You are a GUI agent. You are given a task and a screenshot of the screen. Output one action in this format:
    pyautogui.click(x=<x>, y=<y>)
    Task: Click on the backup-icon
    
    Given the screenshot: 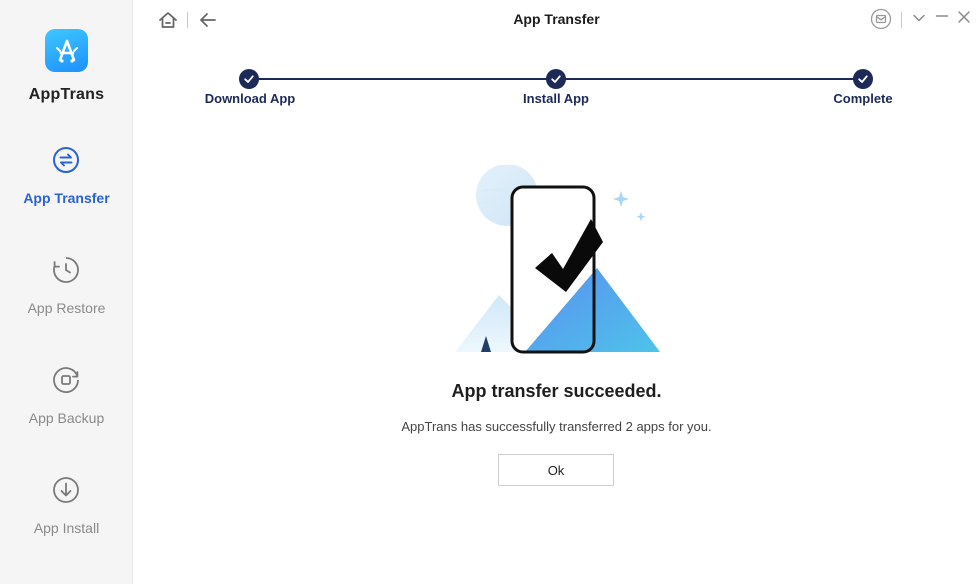 What is the action you would take?
    pyautogui.click(x=66, y=380)
    